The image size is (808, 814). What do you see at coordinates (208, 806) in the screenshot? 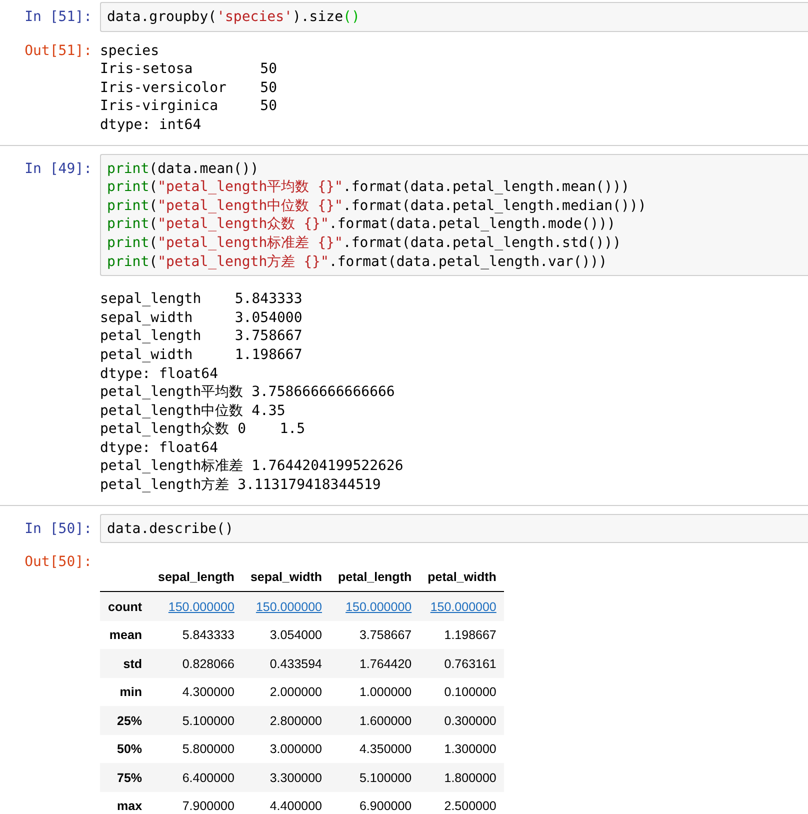
I see `table-cell: 7.900000` at bounding box center [208, 806].